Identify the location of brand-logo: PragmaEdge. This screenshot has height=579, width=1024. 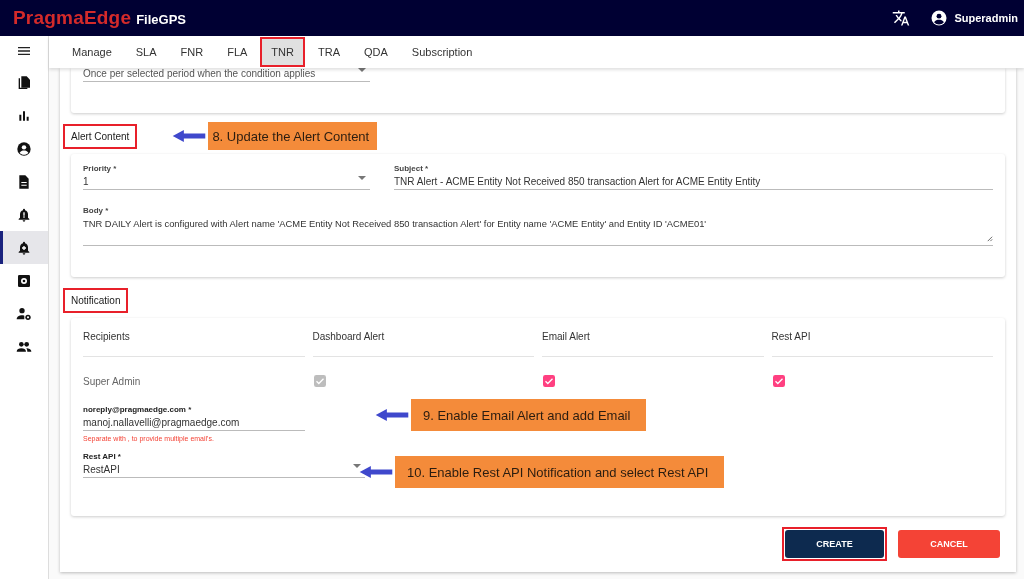
(72, 18).